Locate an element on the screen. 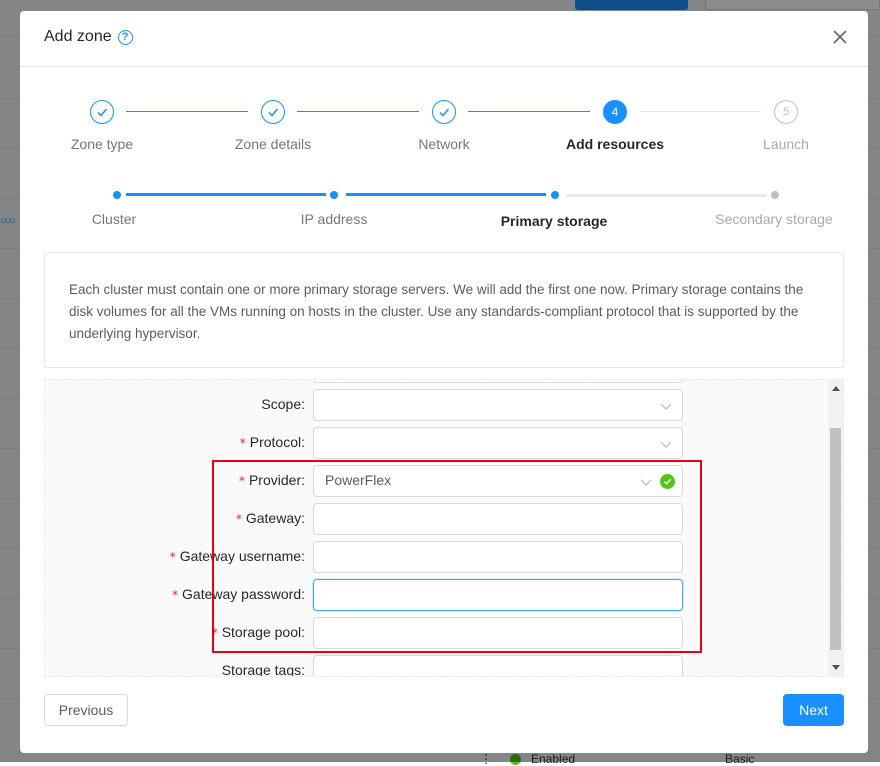 The image size is (880, 766). form-row-gateway-username: * Gateway username: is located at coordinates (444, 557).